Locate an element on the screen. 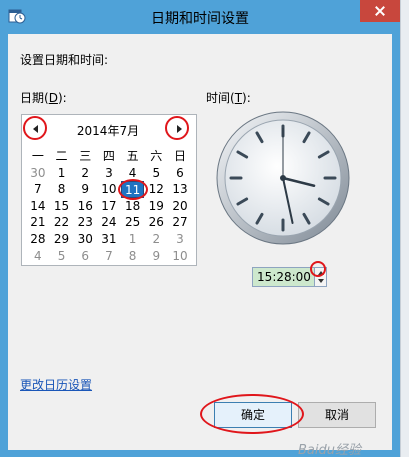 The height and width of the screenshot is (457, 409). date-label-suffix: ): is located at coordinates (62, 98).